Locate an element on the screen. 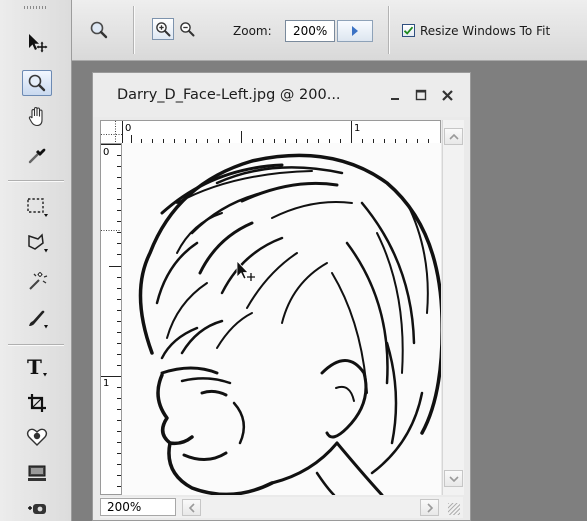 The height and width of the screenshot is (521, 587). type-tool-icon: T is located at coordinates (37, 367).